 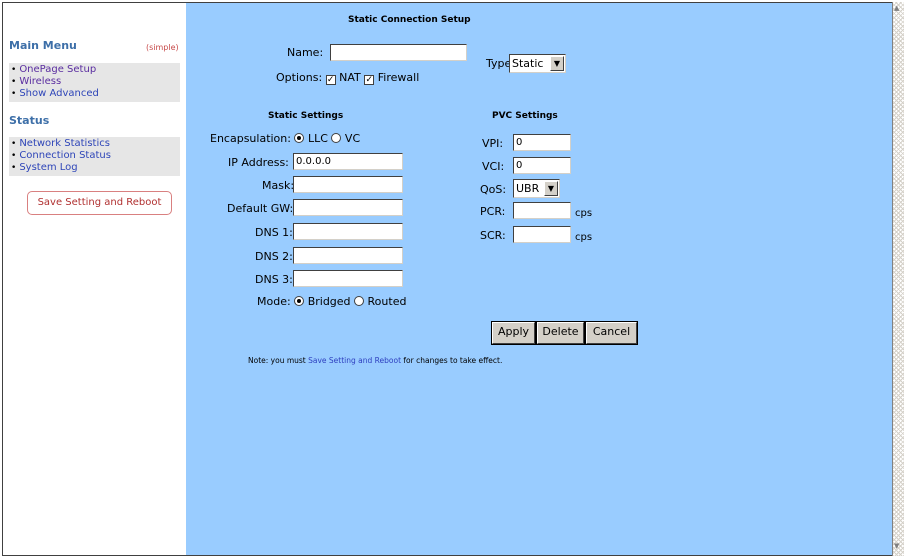 I want to click on sidebar-item-connection-status: • Connection Status, so click(x=94, y=156).